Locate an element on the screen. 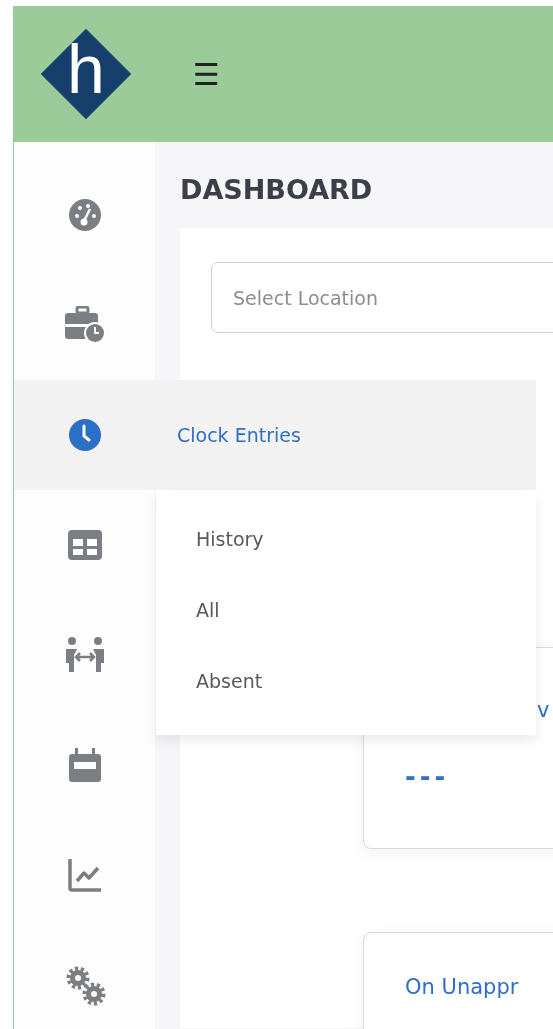 The image size is (553, 1029). gauge-icon is located at coordinates (85, 215).